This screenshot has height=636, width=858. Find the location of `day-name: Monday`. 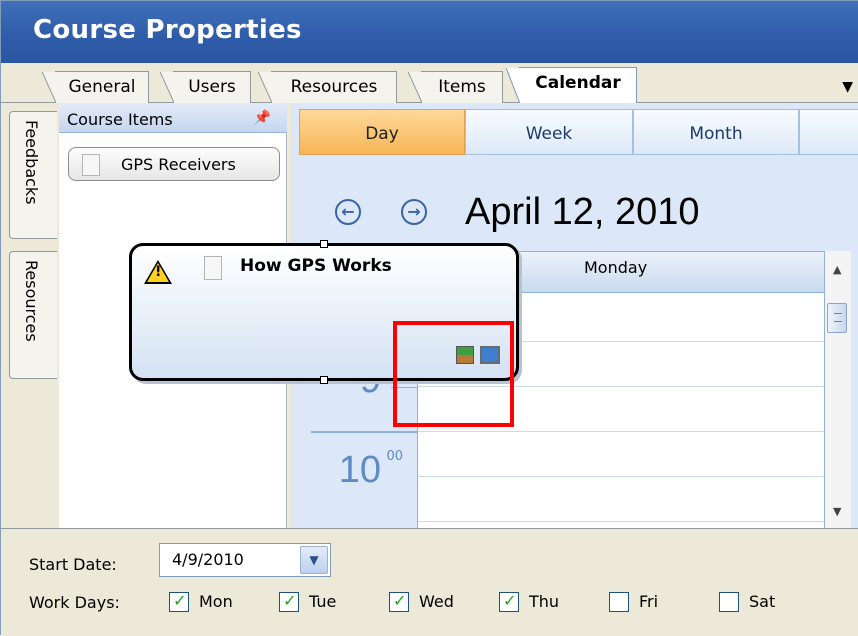

day-name: Monday is located at coordinates (616, 267).